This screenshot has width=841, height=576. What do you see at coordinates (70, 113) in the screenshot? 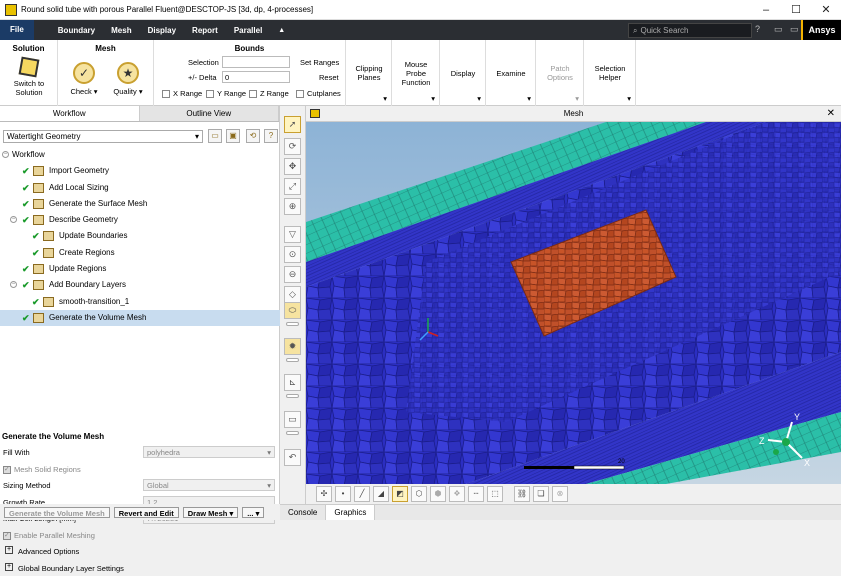
I see `tab-workflow: Workflow` at bounding box center [70, 113].